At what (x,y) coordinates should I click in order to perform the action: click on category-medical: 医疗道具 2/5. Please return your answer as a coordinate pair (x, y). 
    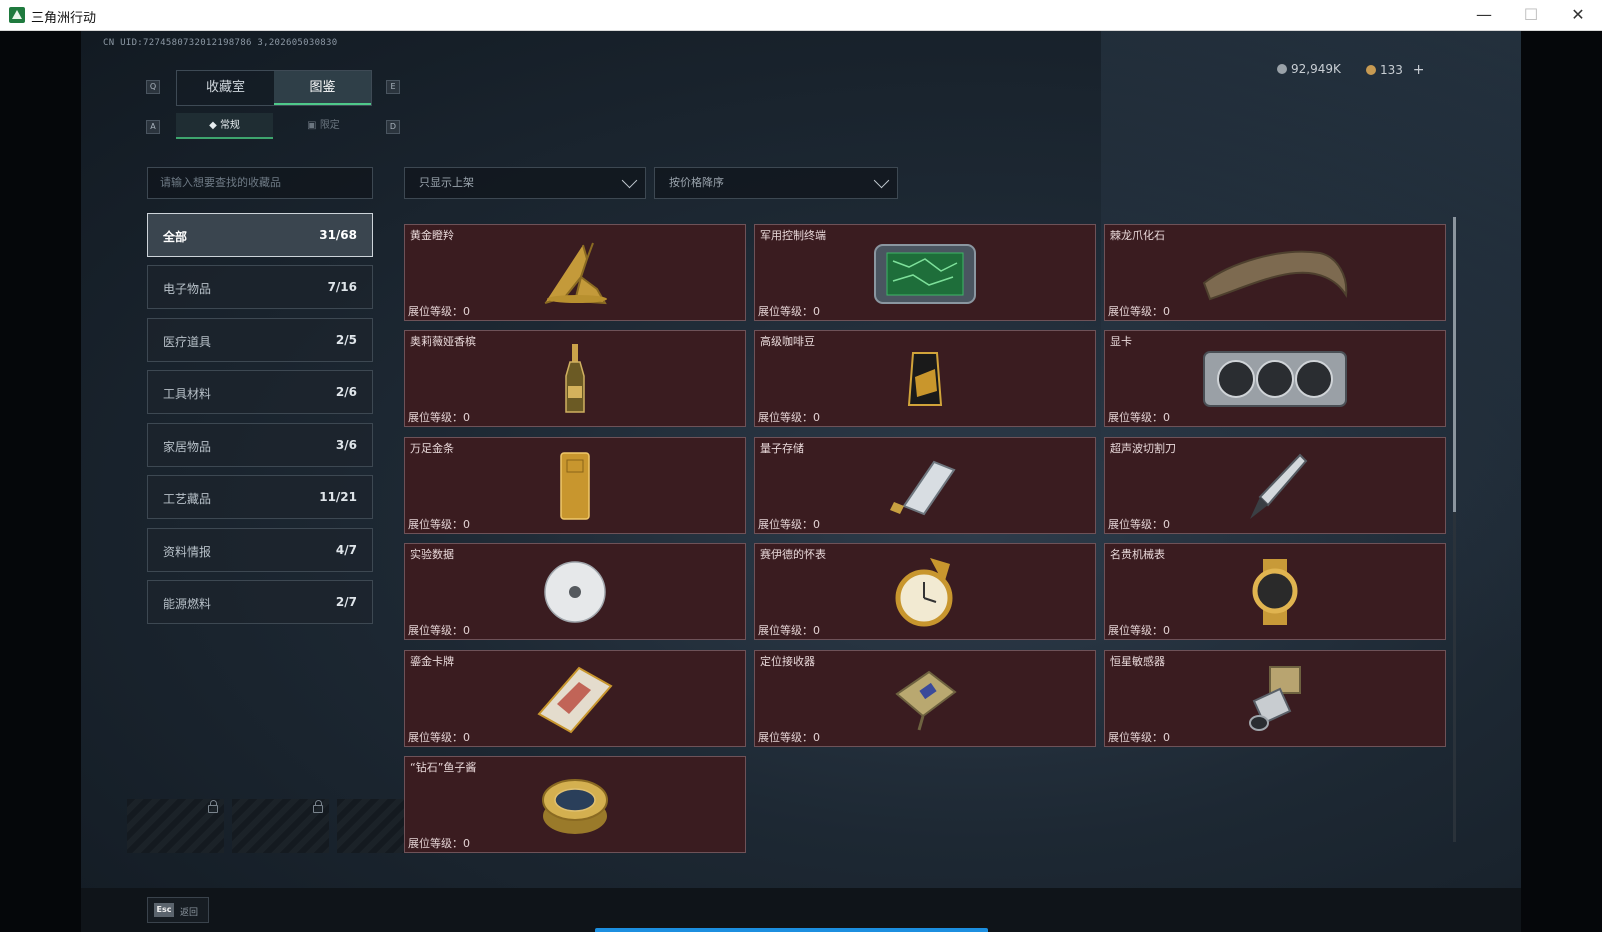
    Looking at the image, I should click on (260, 340).